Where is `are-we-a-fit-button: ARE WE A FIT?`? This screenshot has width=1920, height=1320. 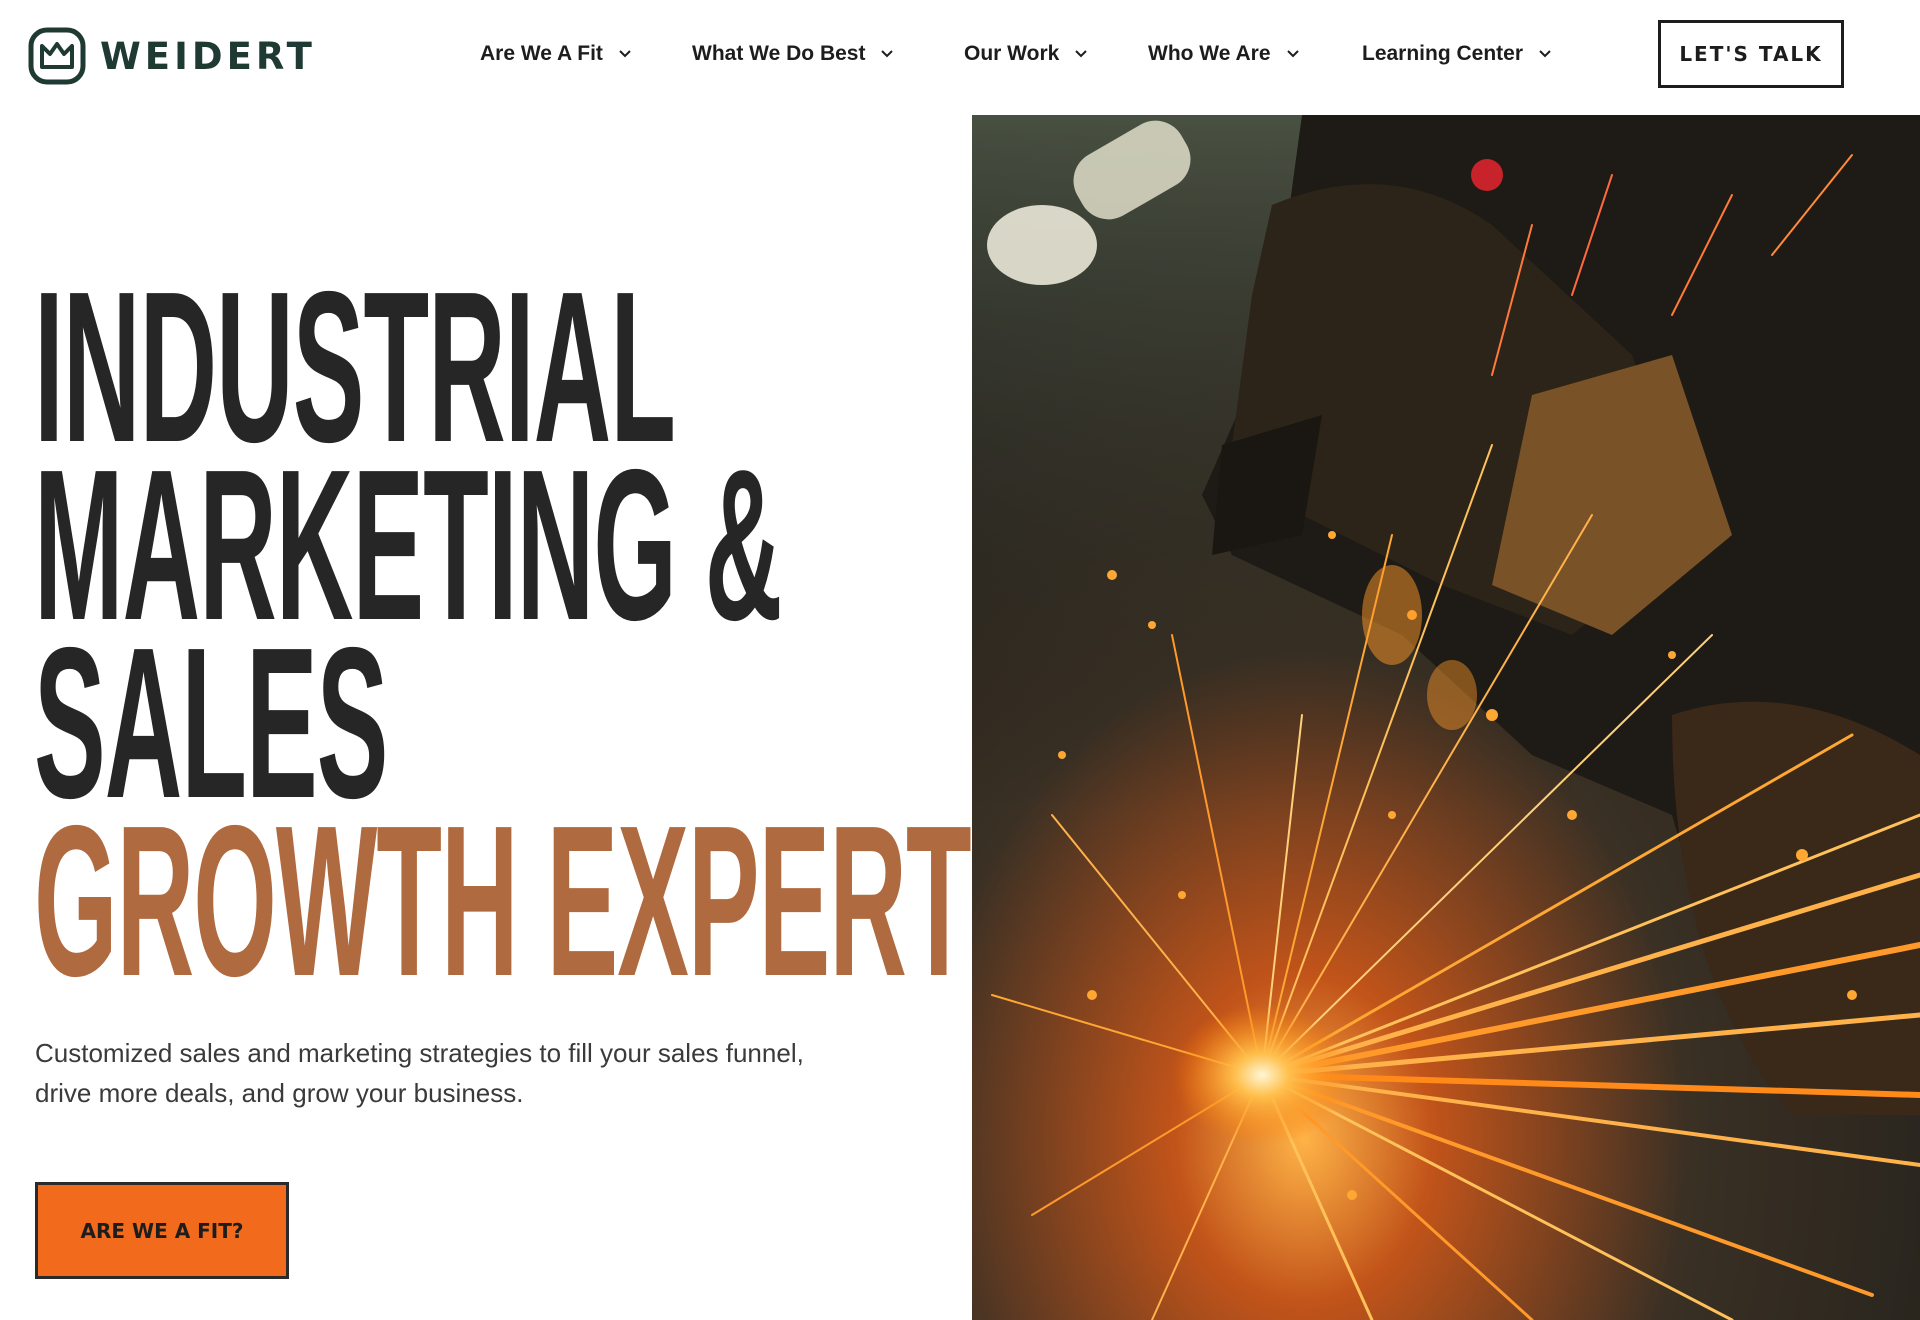 are-we-a-fit-button: ARE WE A FIT? is located at coordinates (162, 1230).